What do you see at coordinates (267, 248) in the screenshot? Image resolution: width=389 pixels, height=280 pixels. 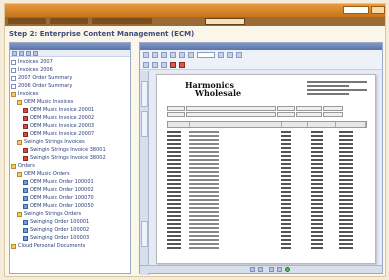 I see `line-item-row` at bounding box center [267, 248].